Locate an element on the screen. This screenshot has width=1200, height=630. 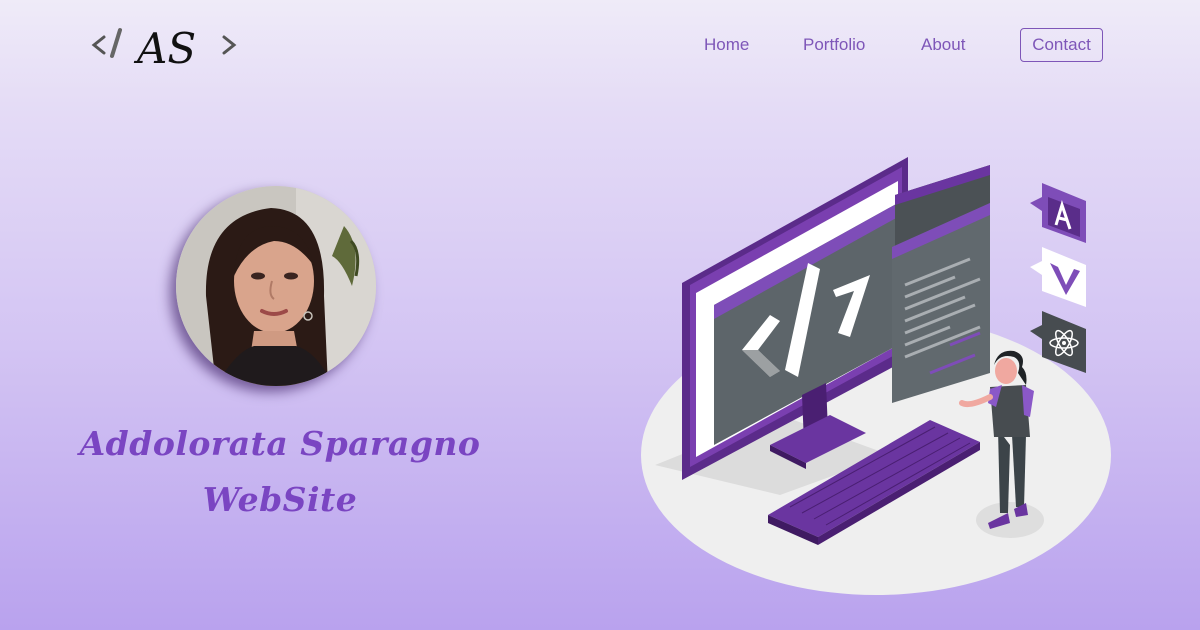
hero-subtitle: WebSite is located at coordinates (280, 499).